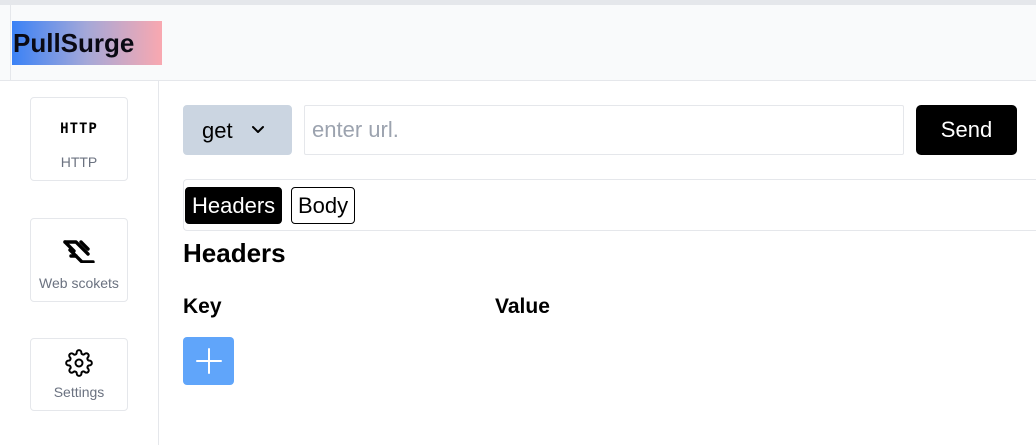 Image resolution: width=1036 pixels, height=445 pixels. What do you see at coordinates (323, 205) in the screenshot?
I see `tab-body: Body` at bounding box center [323, 205].